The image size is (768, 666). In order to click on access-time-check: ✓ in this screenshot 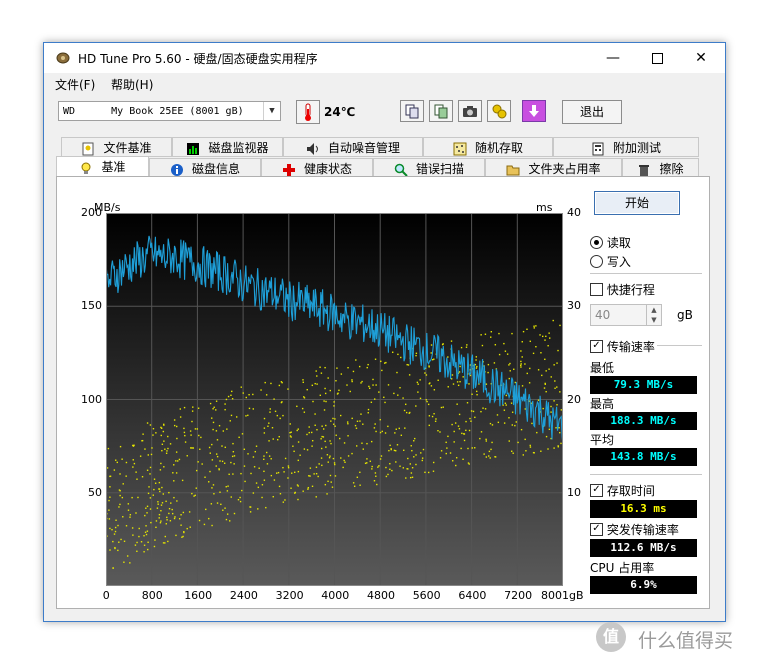, I will do `click(596, 490)`.